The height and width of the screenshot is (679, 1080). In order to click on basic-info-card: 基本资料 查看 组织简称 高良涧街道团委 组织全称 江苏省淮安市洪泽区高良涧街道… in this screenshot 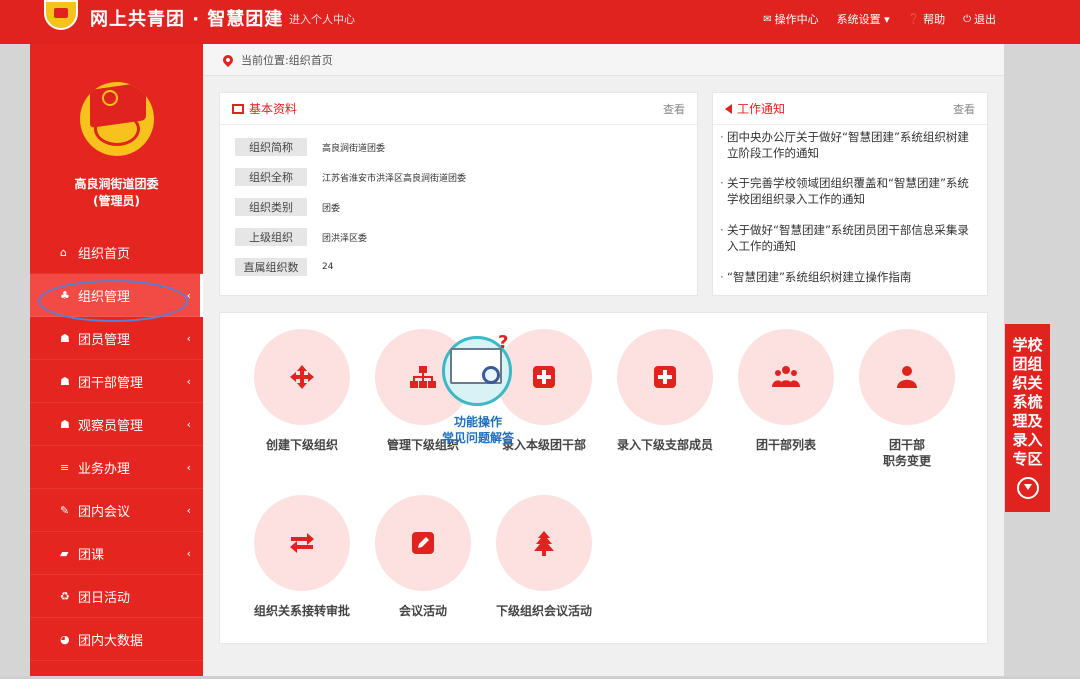, I will do `click(458, 194)`.